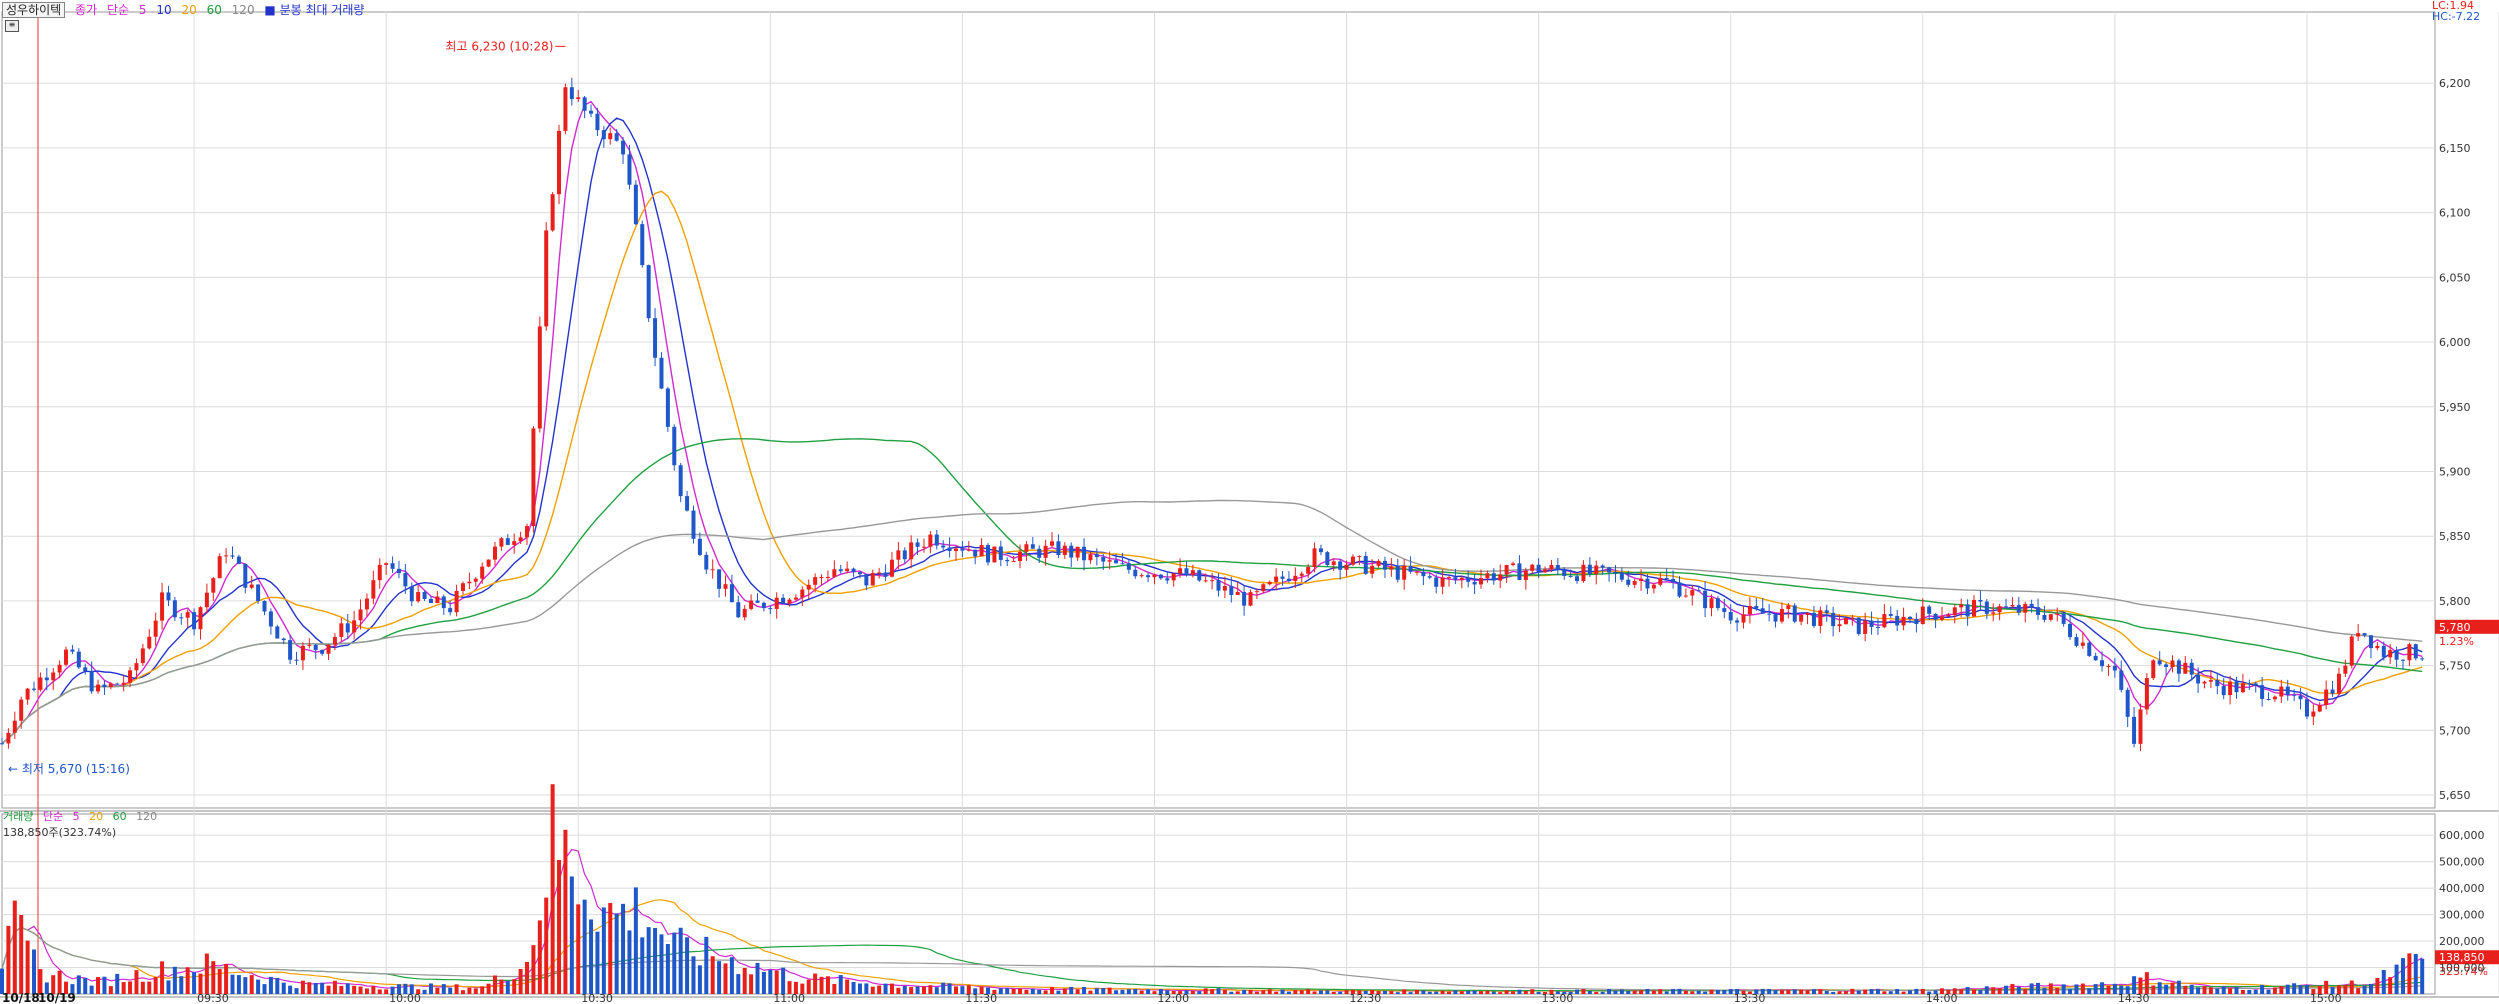 Image resolution: width=2499 pixels, height=1004 pixels. Describe the element at coordinates (317, 10) in the screenshot. I see `max-volume-toggle: ■ 분봉 최대 거래량` at that location.